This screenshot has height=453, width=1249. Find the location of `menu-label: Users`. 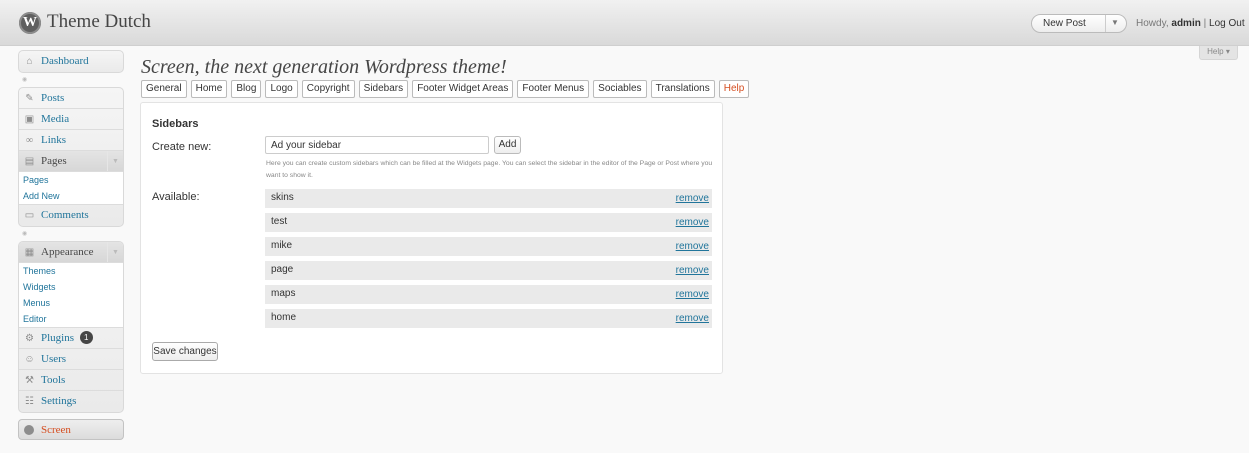

menu-label: Users is located at coordinates (54, 359).